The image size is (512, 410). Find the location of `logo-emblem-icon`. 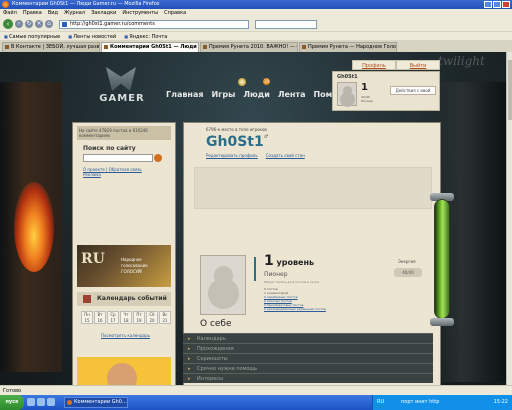

logo-emblem-icon is located at coordinates (121, 79).